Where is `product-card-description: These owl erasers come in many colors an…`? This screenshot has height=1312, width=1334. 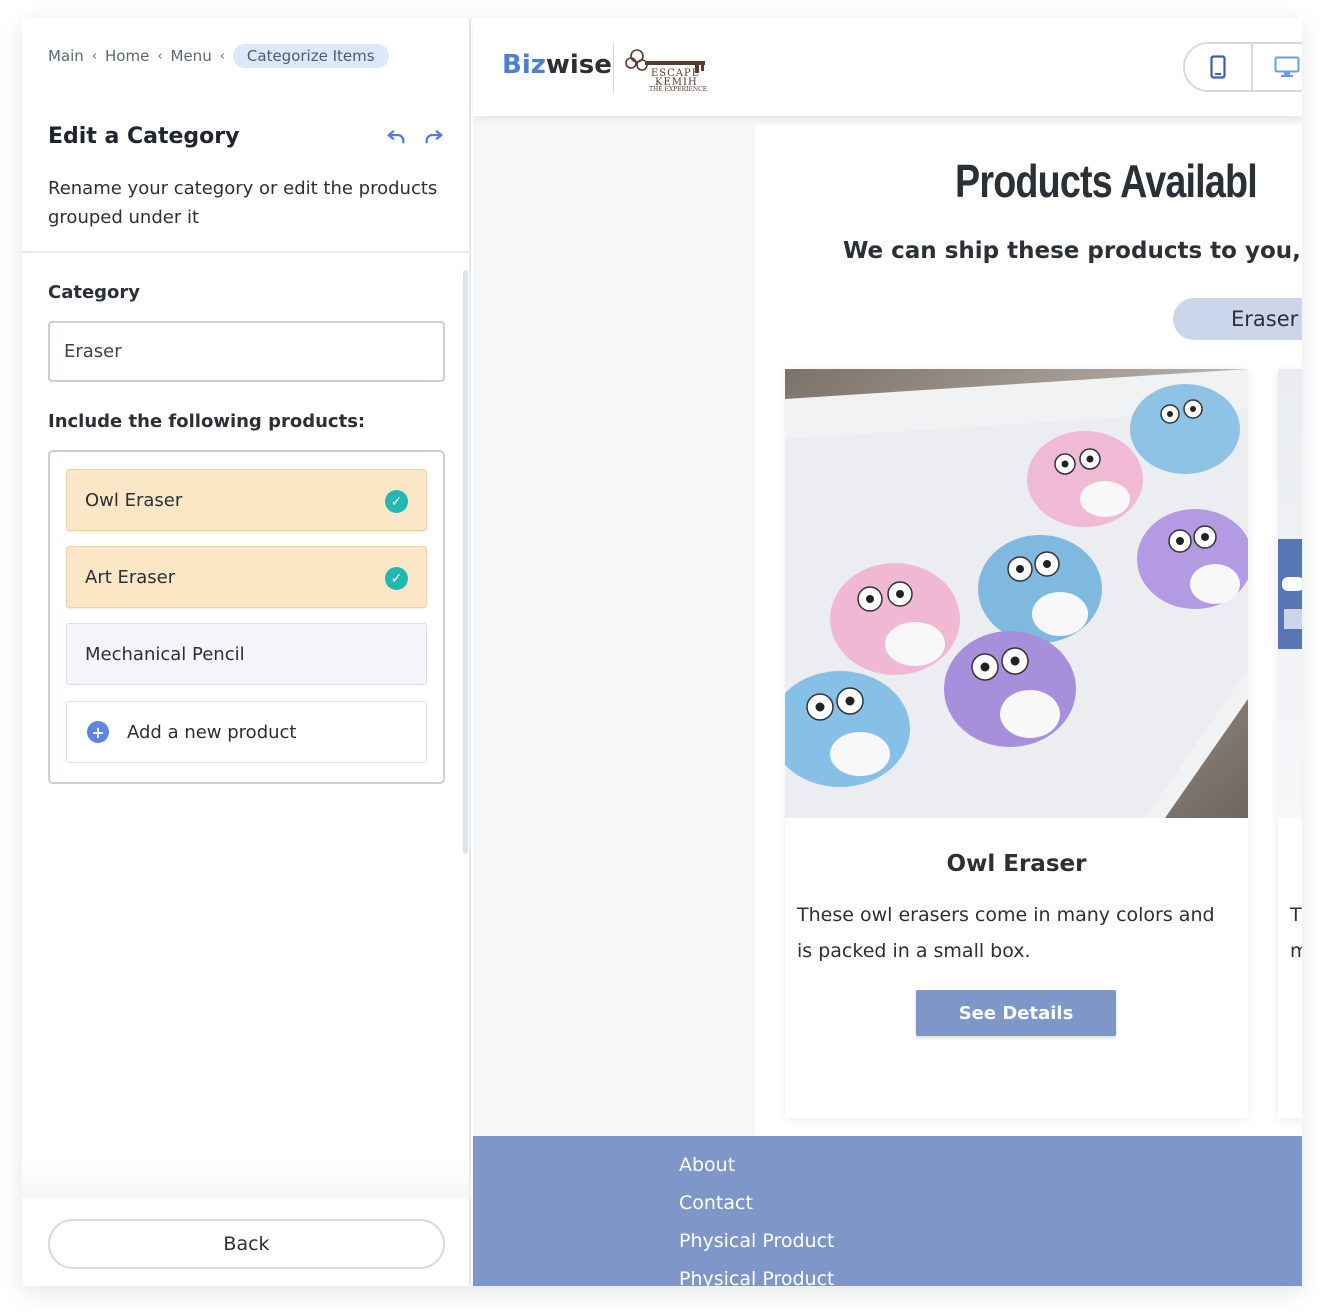
product-card-description: These owl erasers come in many colors an… is located at coordinates (1006, 933).